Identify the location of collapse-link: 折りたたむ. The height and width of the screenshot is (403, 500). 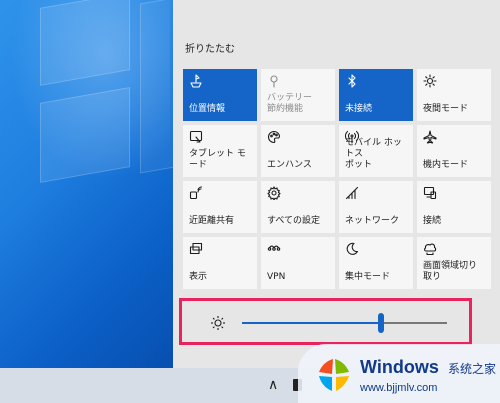
(210, 47).